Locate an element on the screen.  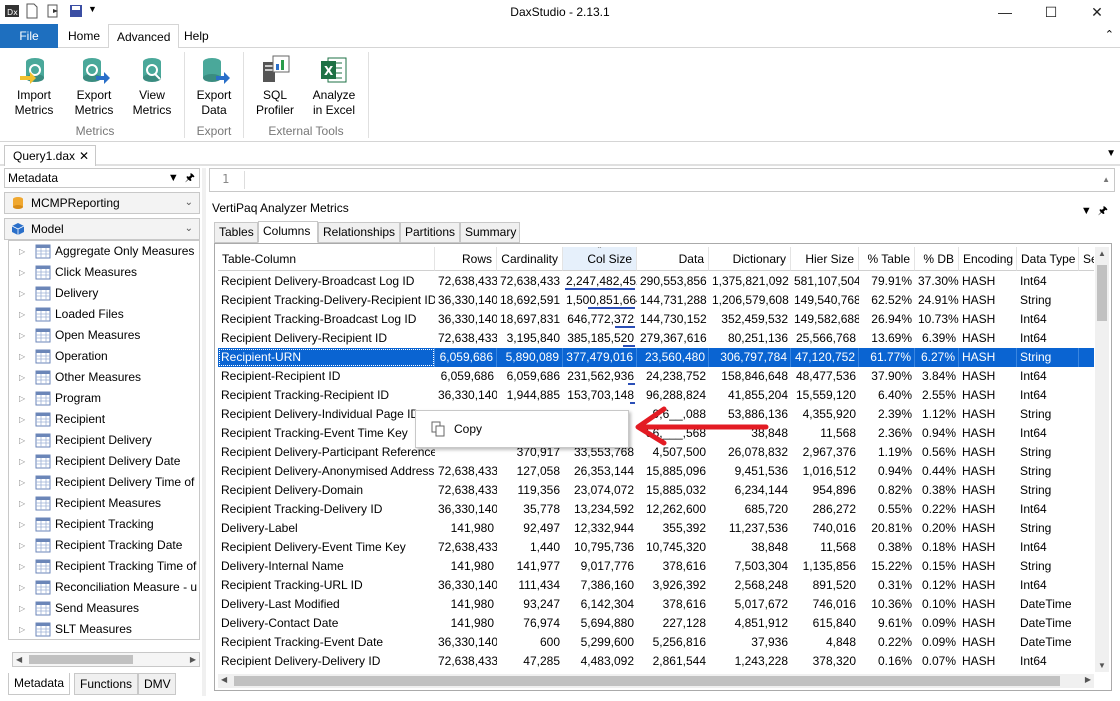
ribbon-collapse-icon: ⌃ is located at coordinates (1109, 34).